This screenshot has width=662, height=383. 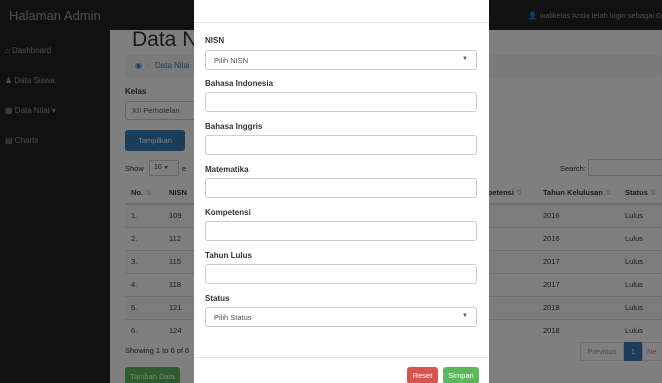 What do you see at coordinates (228, 255) in the screenshot?
I see `tahun-lulus-label: Tahun Lulus` at bounding box center [228, 255].